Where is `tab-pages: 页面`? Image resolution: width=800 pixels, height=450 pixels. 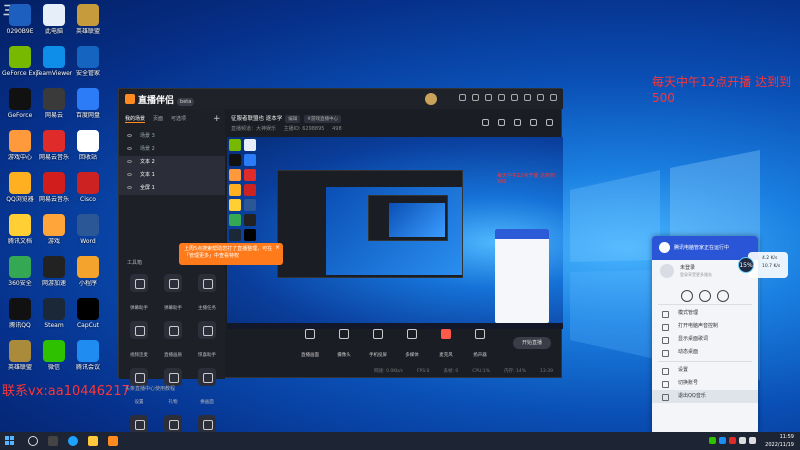 tab-pages: 页面 is located at coordinates (158, 119).